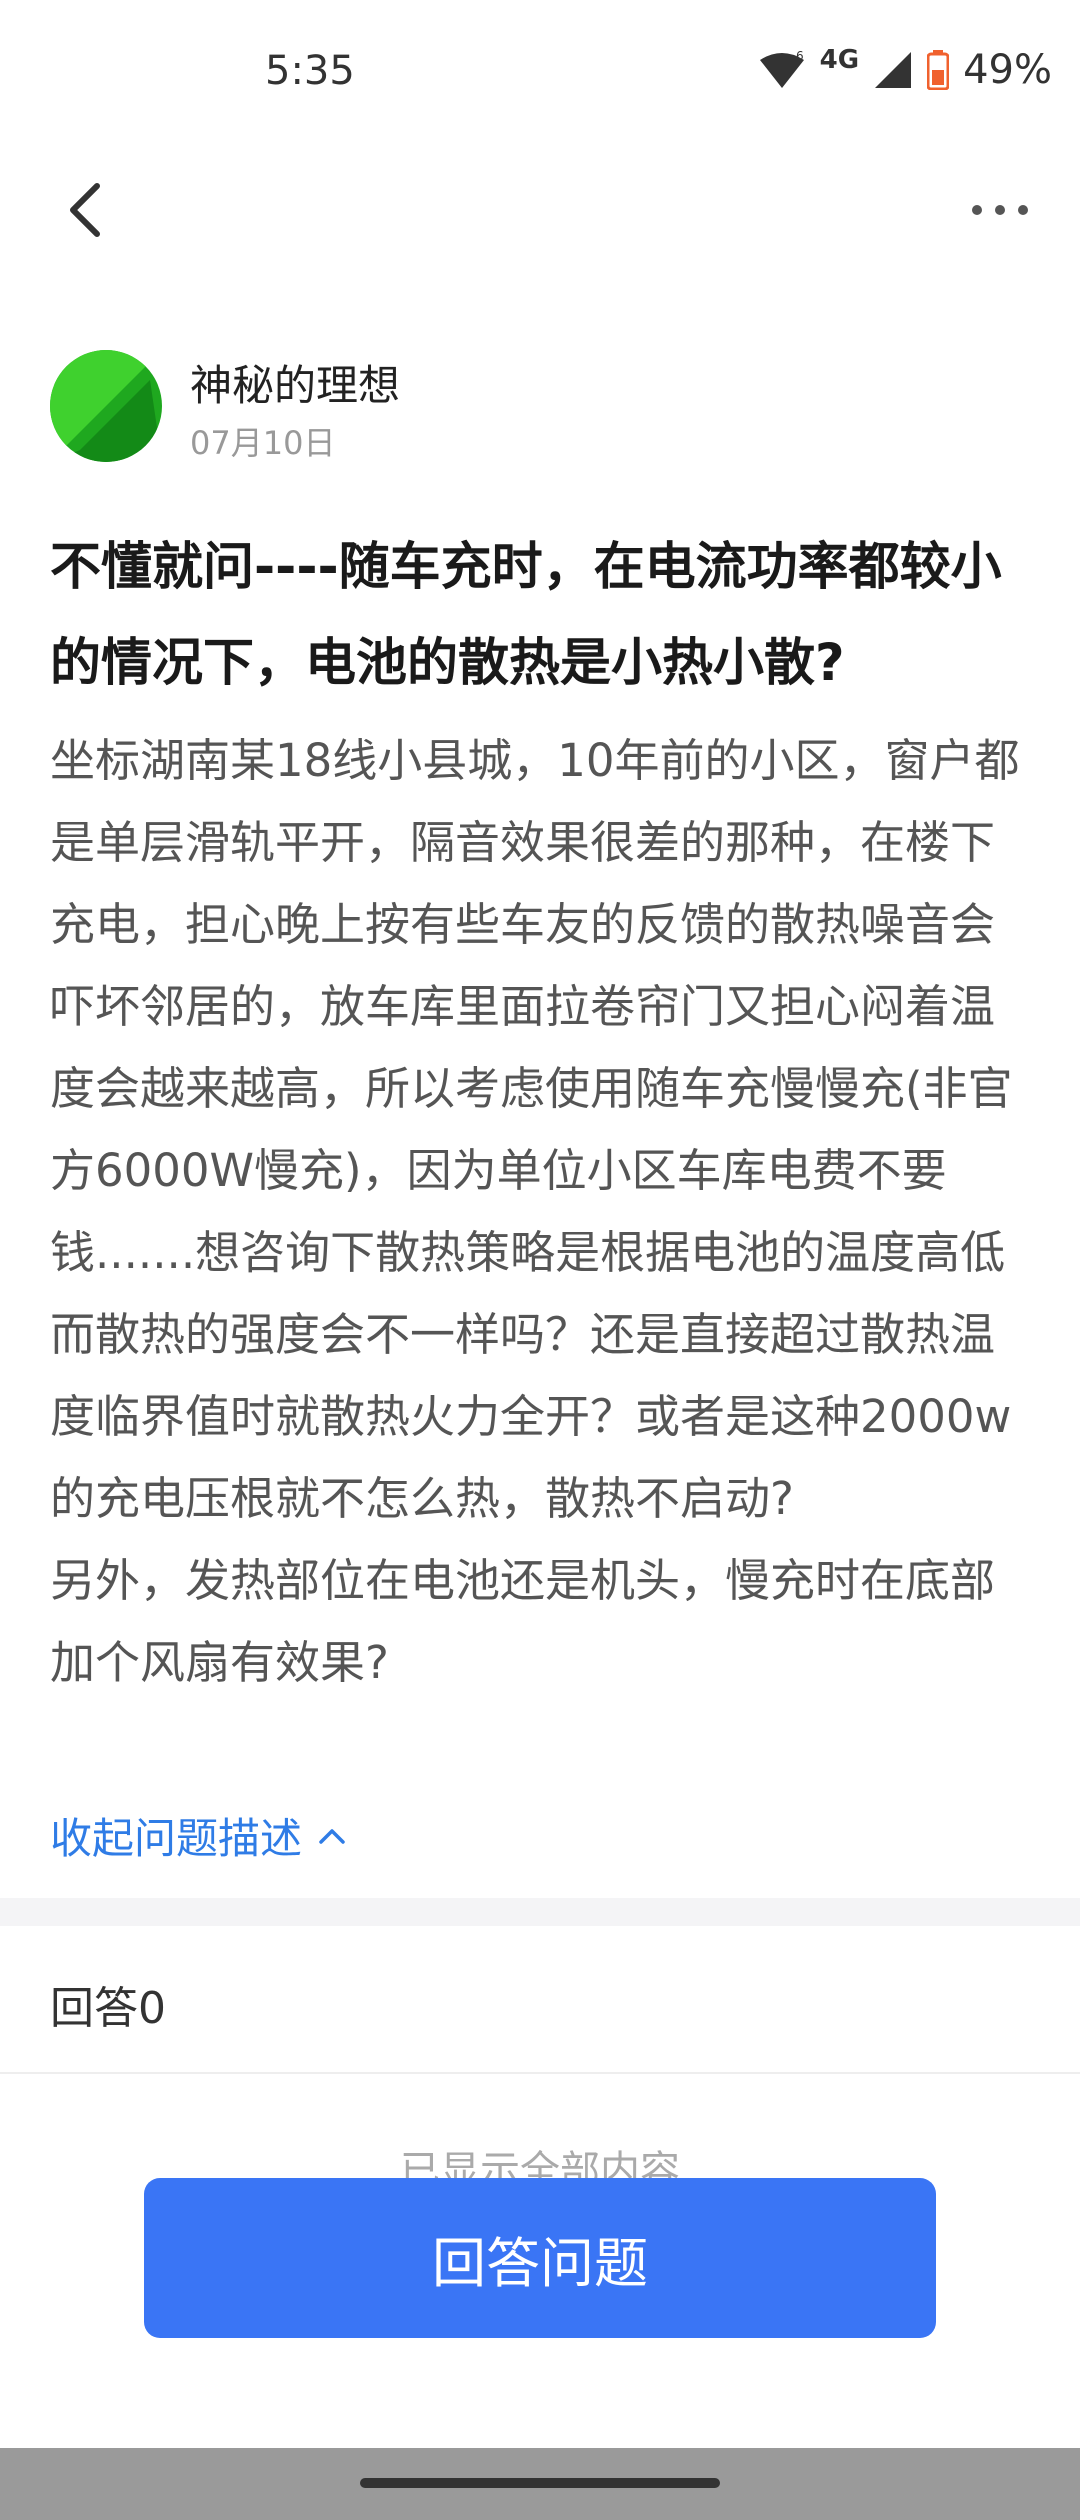 This screenshot has height=2520, width=1080. What do you see at coordinates (540, 1912) in the screenshot?
I see `section-divider` at bounding box center [540, 1912].